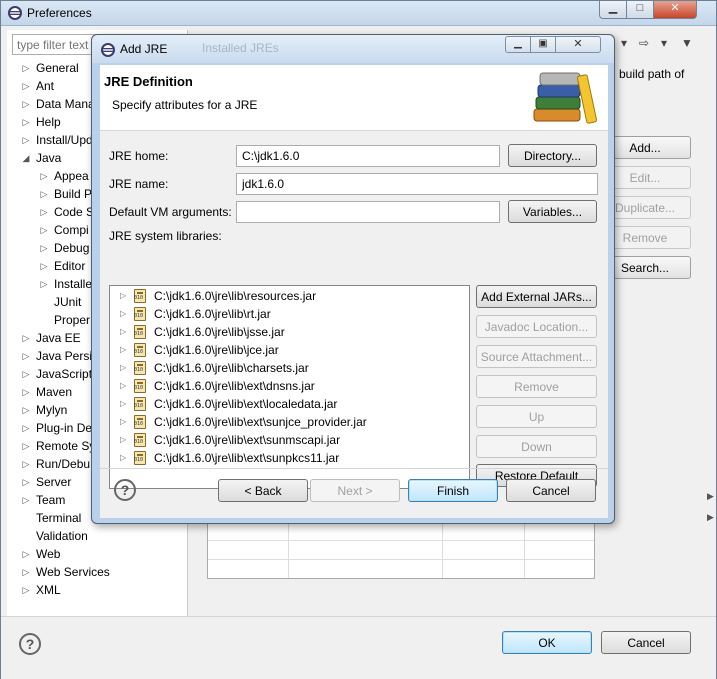  What do you see at coordinates (73, 284) in the screenshot?
I see `tree-item-label: Installe` at bounding box center [73, 284].